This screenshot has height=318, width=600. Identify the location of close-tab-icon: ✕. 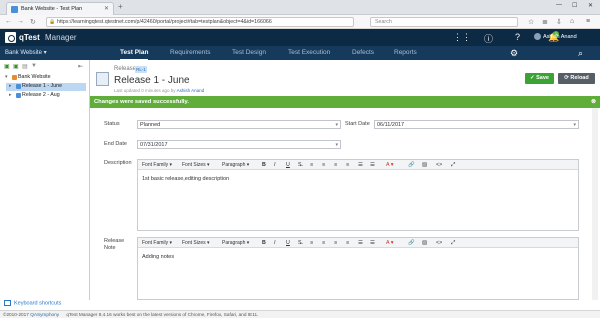
(106, 8).